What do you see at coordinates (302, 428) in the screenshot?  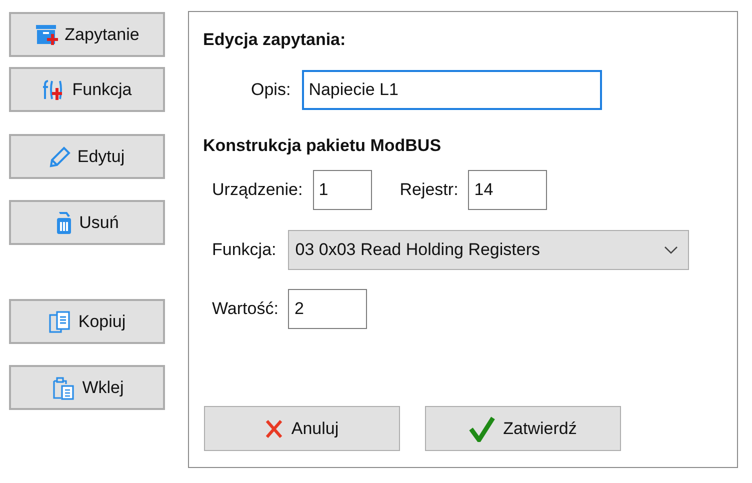 I see `dialog-button: Anuluj` at bounding box center [302, 428].